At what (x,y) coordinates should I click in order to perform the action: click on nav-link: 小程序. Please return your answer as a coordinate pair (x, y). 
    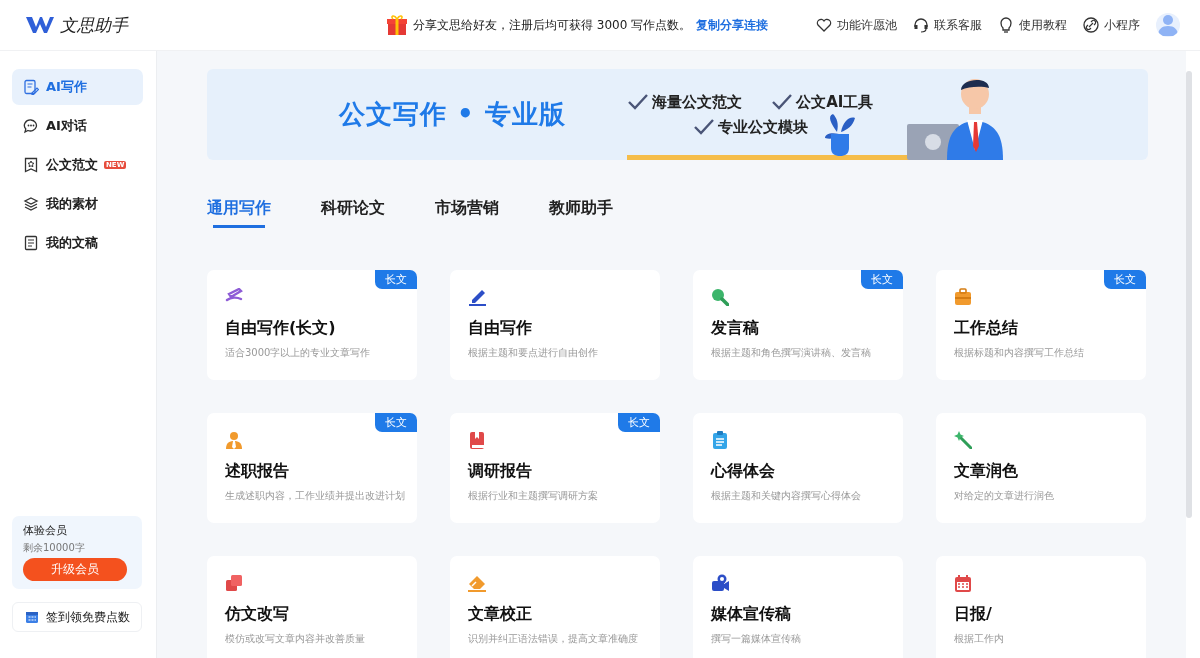
    Looking at the image, I should click on (1111, 25).